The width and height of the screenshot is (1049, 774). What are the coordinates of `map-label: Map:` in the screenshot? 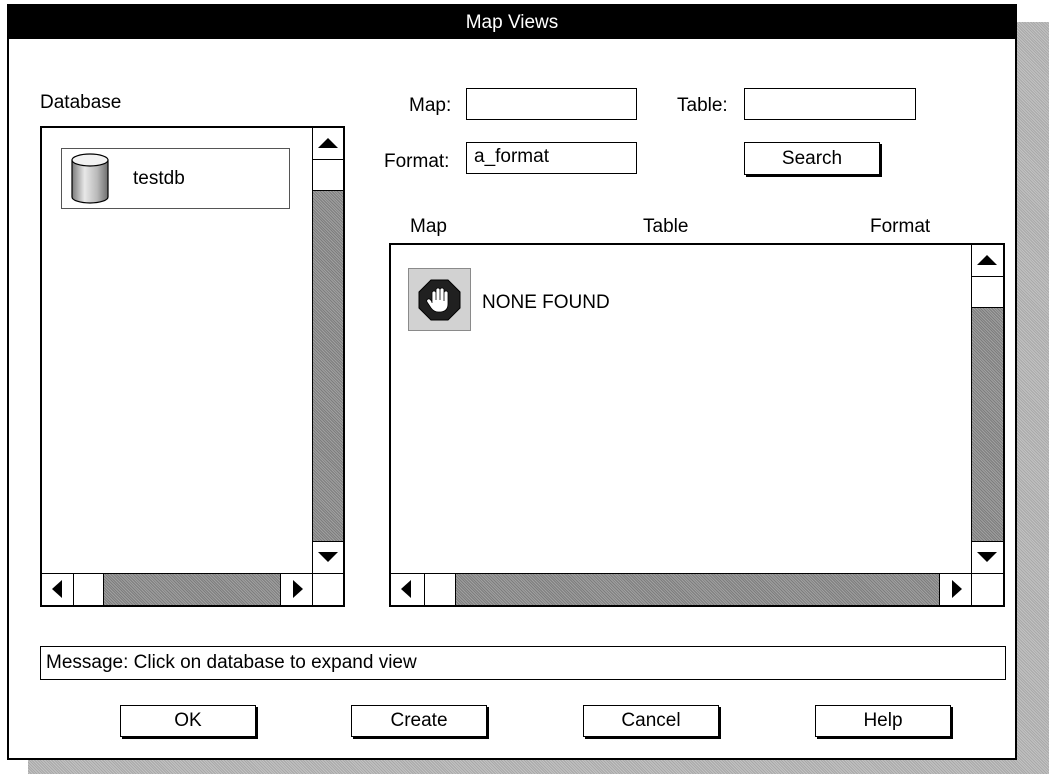 It's located at (430, 105).